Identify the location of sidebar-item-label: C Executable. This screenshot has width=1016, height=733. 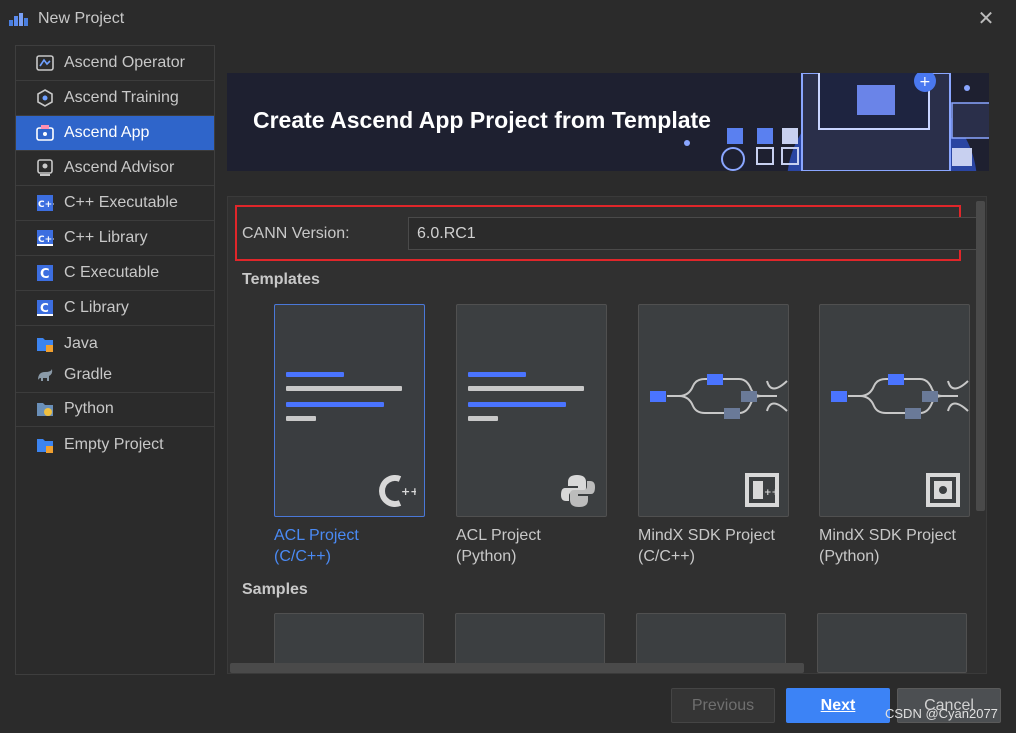
(112, 272).